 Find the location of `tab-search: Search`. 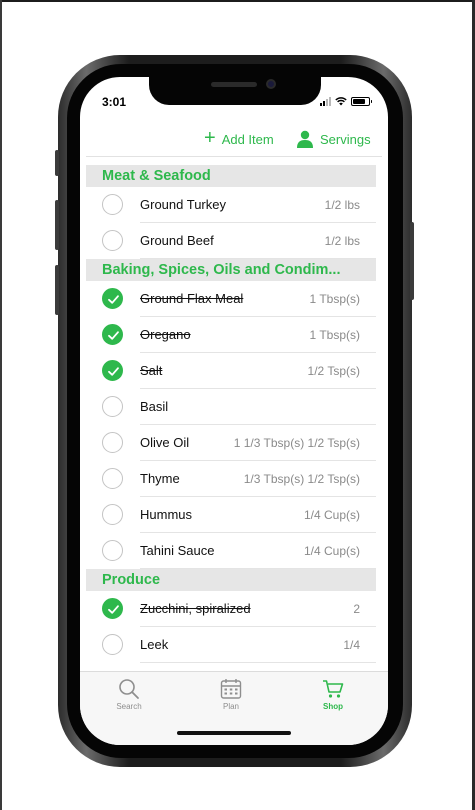

tab-search: Search is located at coordinates (129, 694).